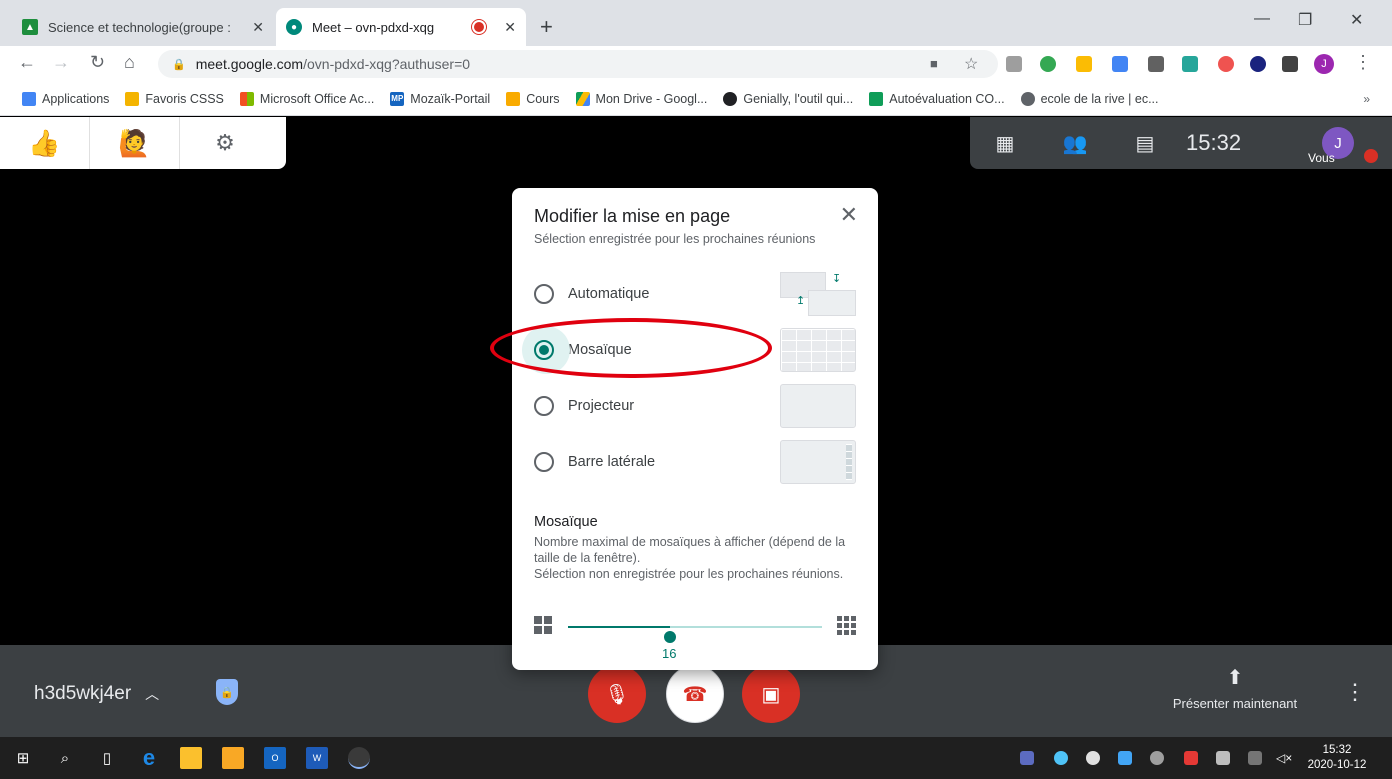 Image resolution: width=1392 pixels, height=779 pixels. I want to click on profile-avatar: J, so click(1324, 64).